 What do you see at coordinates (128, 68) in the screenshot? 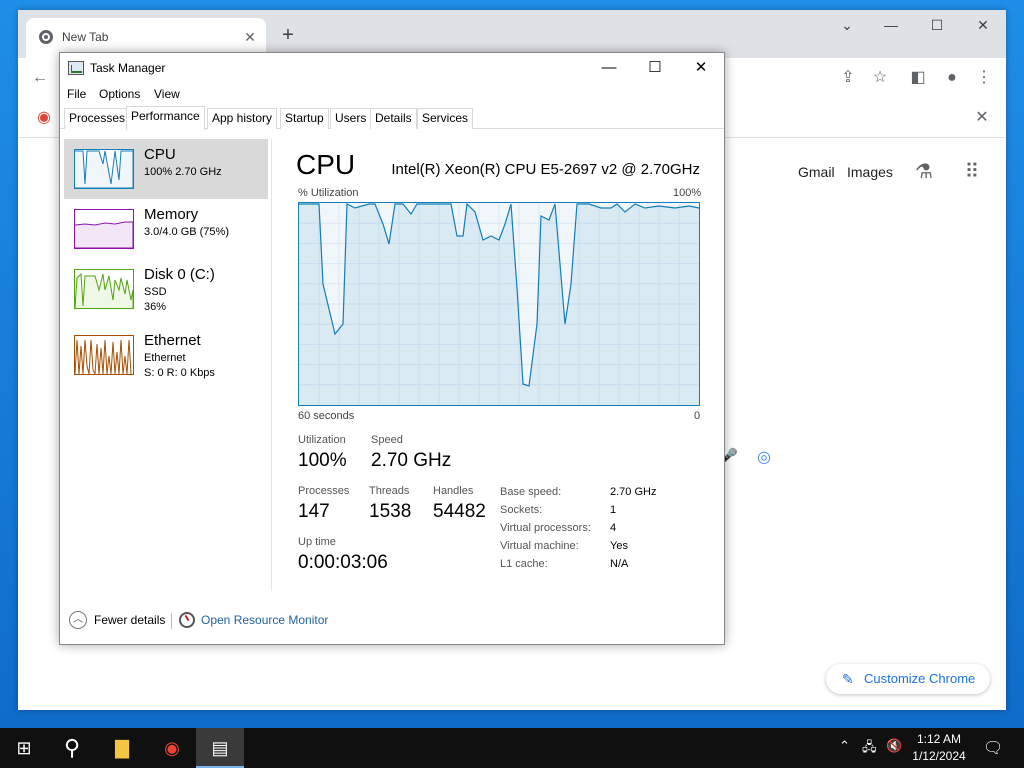
I see `window-title: Task Manager` at bounding box center [128, 68].